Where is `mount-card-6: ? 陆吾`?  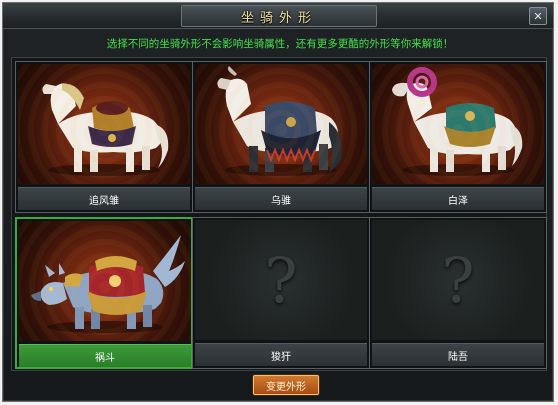
mount-card-6: ? 陆吾 is located at coordinates (458, 293).